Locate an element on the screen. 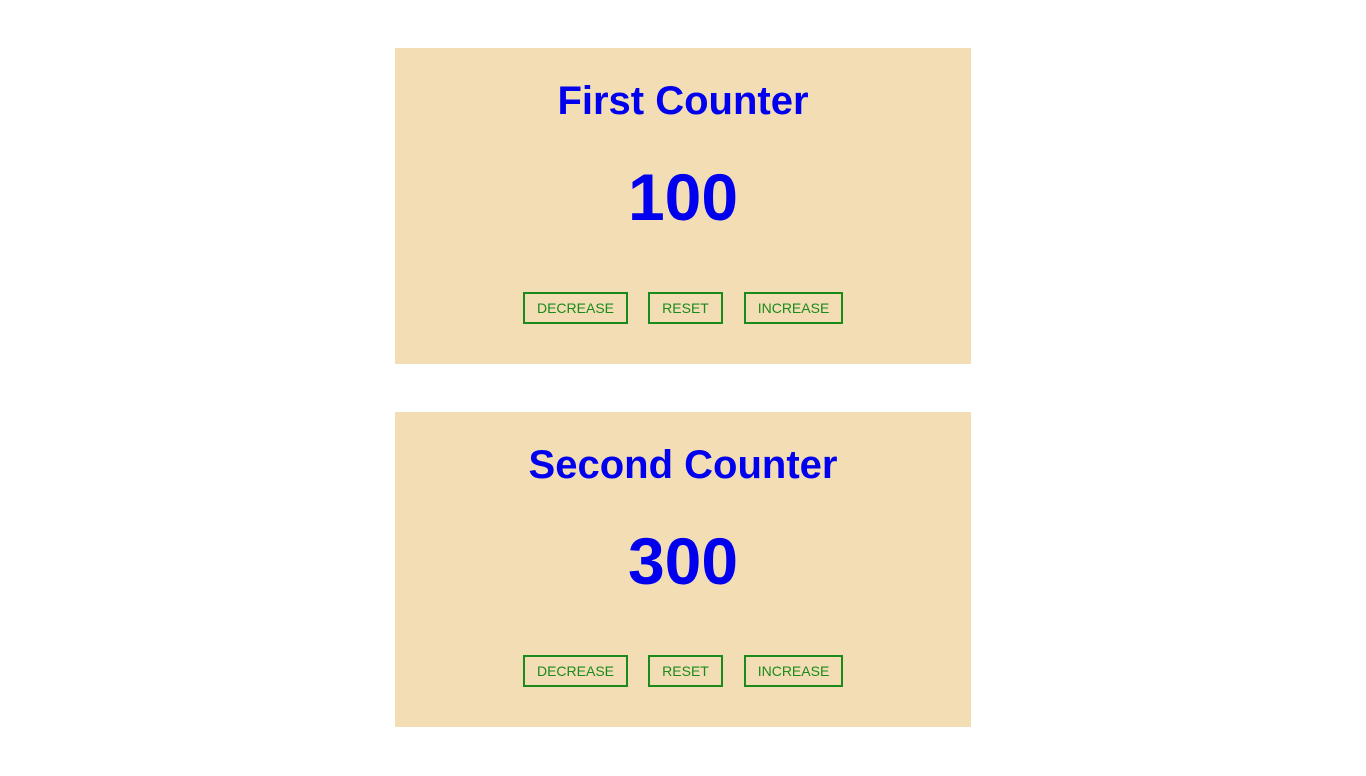 This screenshot has width=1366, height=776. counter-title: Second Counter is located at coordinates (683, 465).